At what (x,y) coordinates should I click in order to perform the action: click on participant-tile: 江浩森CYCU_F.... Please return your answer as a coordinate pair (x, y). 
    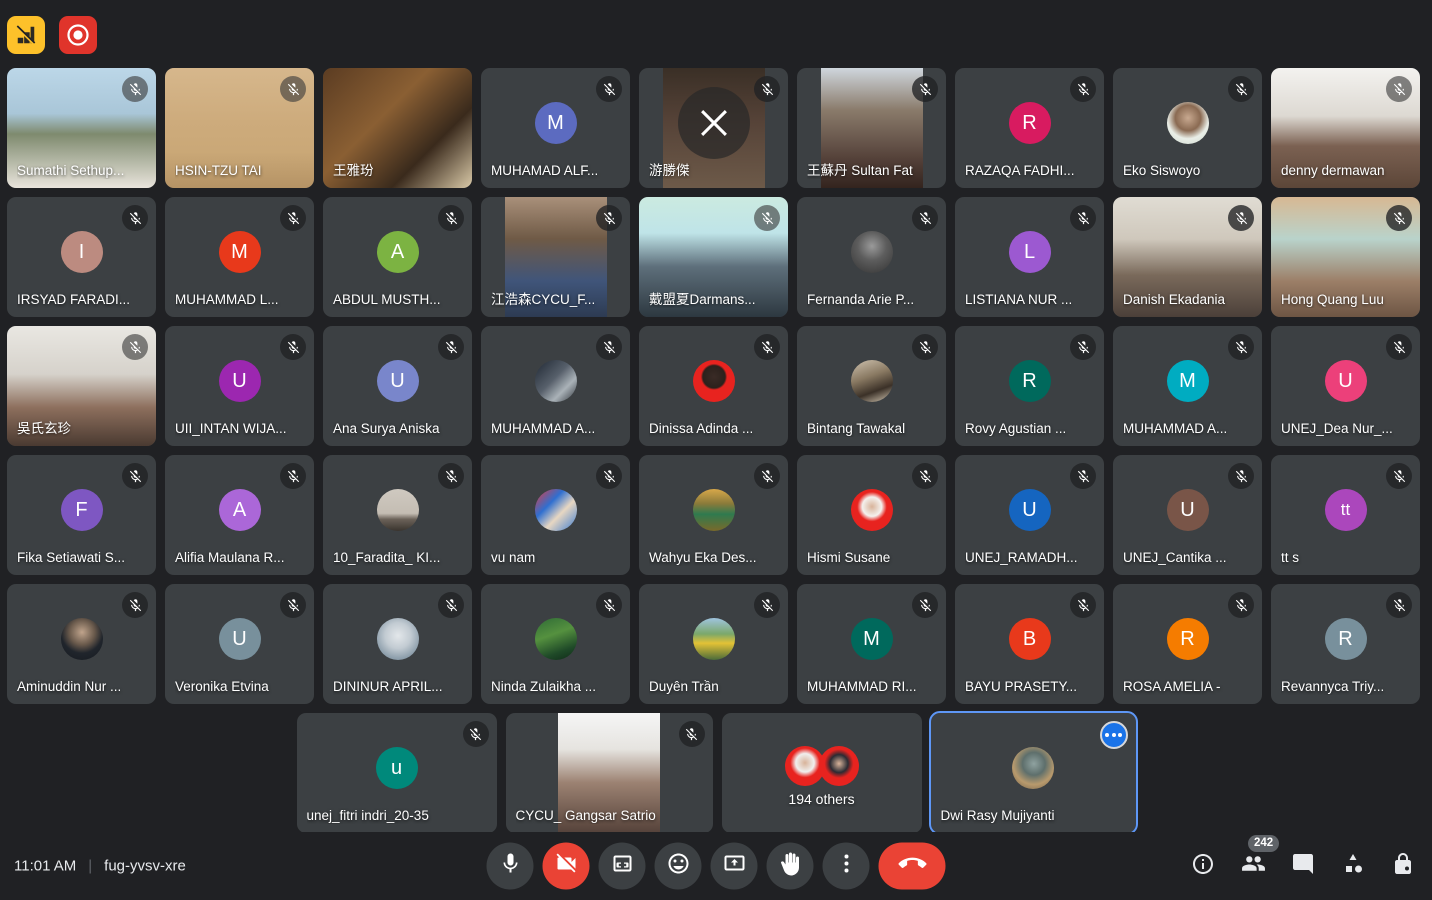
    Looking at the image, I should click on (555, 257).